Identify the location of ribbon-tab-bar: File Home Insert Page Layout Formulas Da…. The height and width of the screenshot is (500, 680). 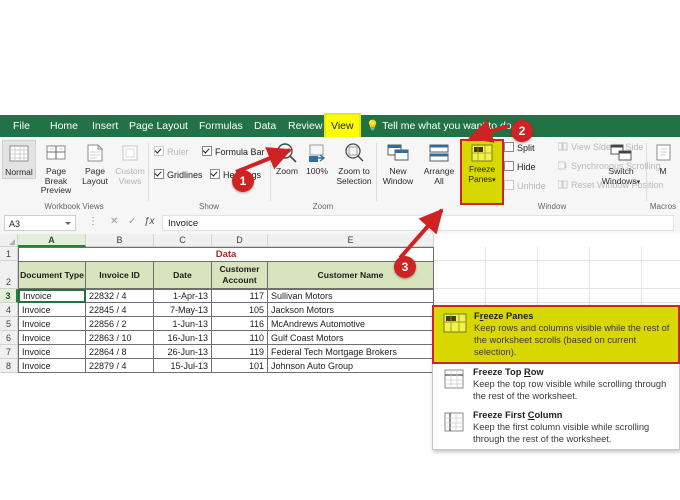
(340, 126).